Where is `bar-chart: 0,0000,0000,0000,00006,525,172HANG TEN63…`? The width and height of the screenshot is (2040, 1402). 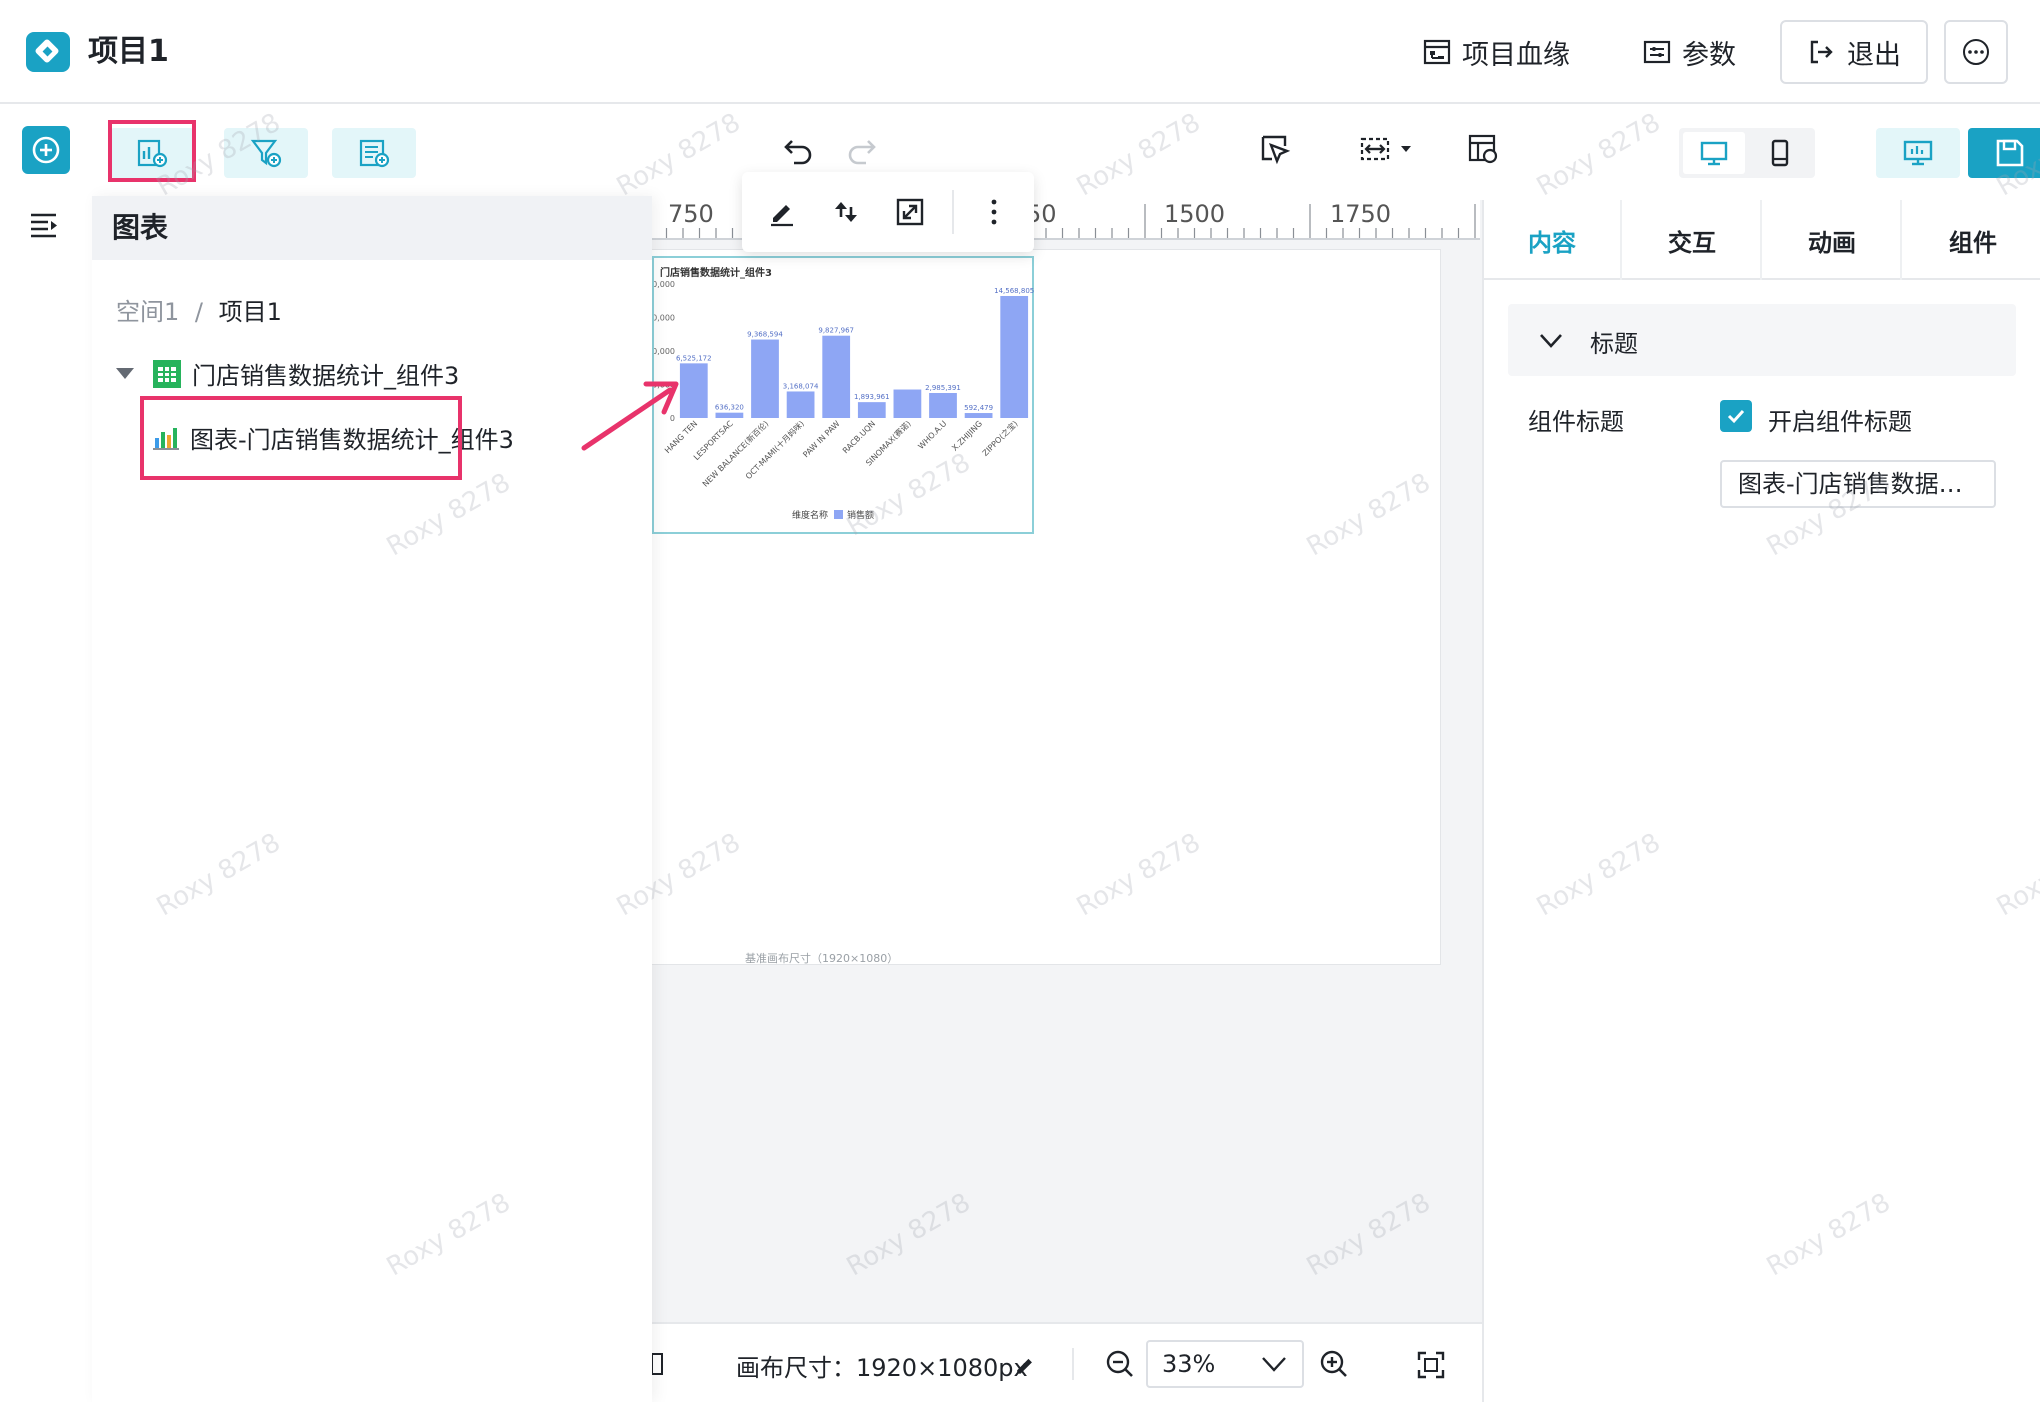
bar-chart: 0,0000,0000,0000,00006,525,172HANG TEN63… is located at coordinates (844, 400).